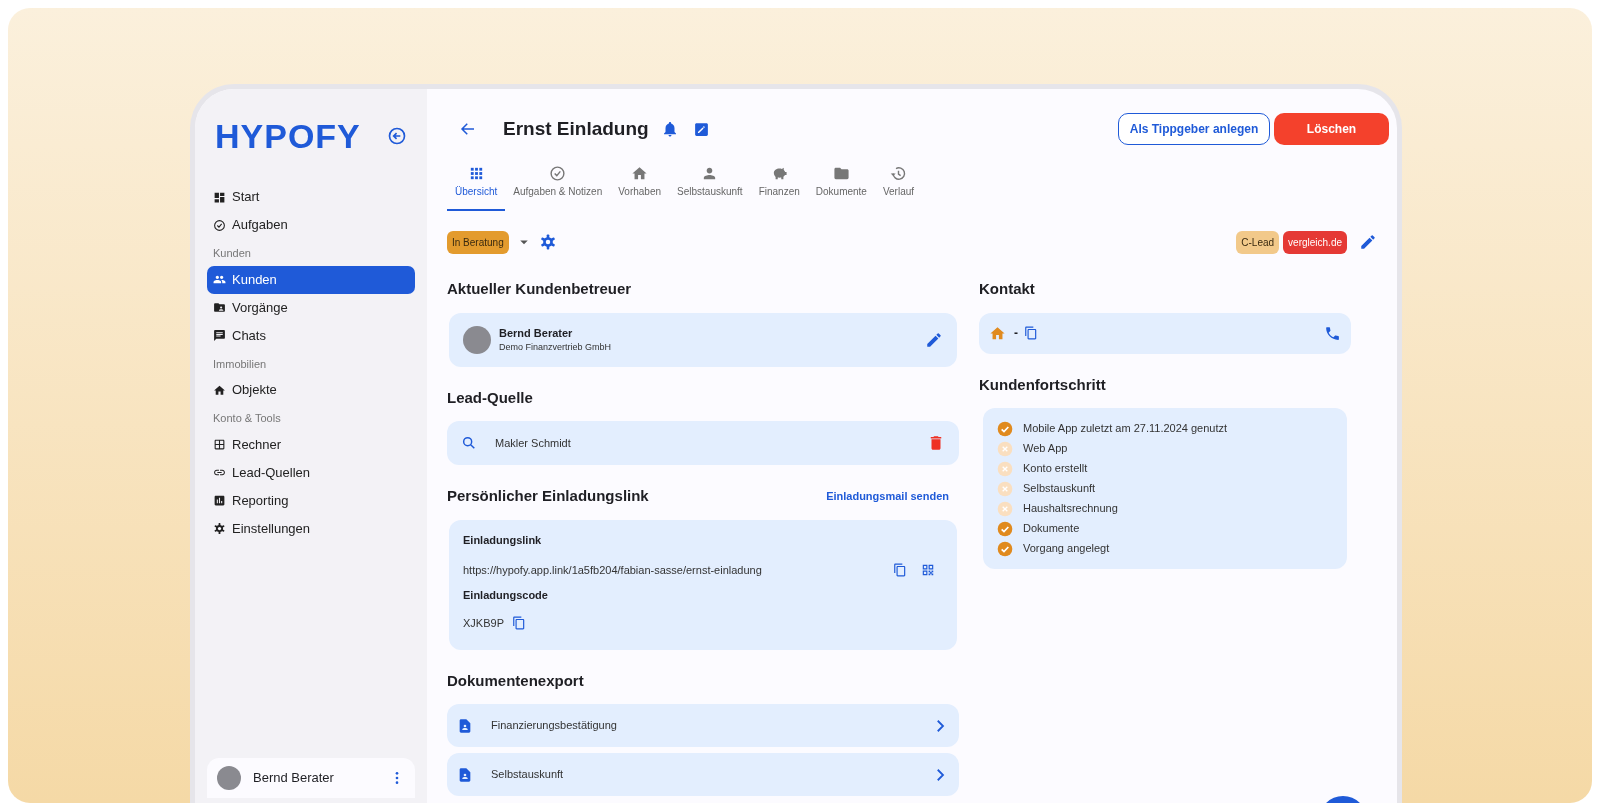 The height and width of the screenshot is (811, 1600). I want to click on tab: Finanzen, so click(779, 186).